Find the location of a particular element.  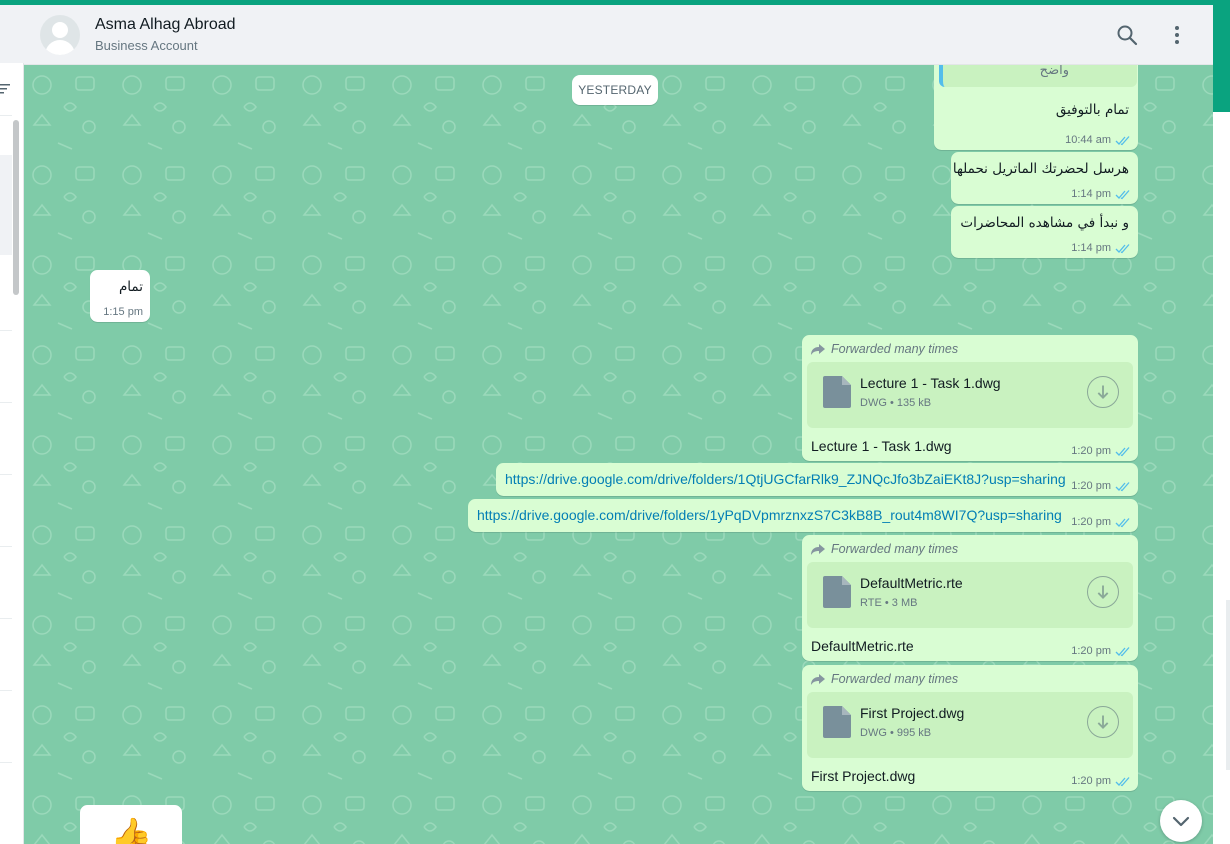

filter-icon is located at coordinates (5, 89).